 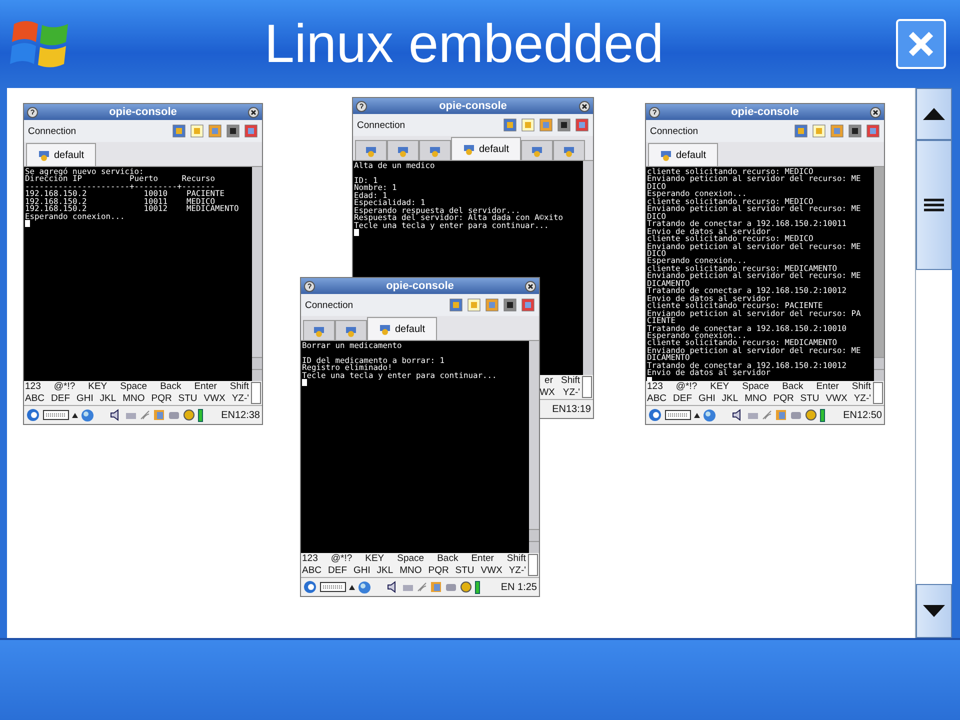 What do you see at coordinates (682, 399) in the screenshot?
I see `keyboard-key: DEF` at bounding box center [682, 399].